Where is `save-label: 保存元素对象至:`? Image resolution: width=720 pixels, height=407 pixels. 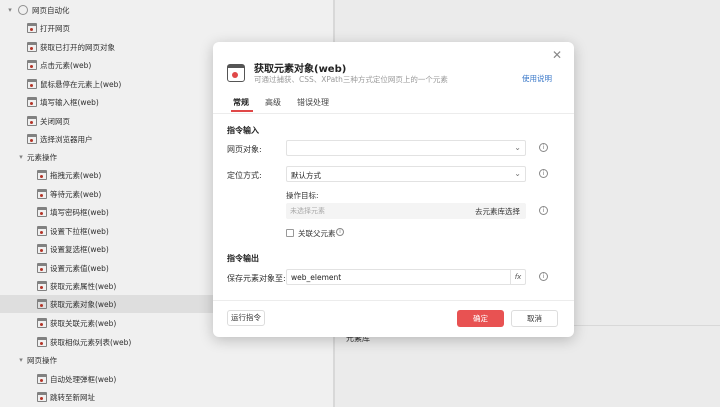 save-label: 保存元素对象至: is located at coordinates (256, 278).